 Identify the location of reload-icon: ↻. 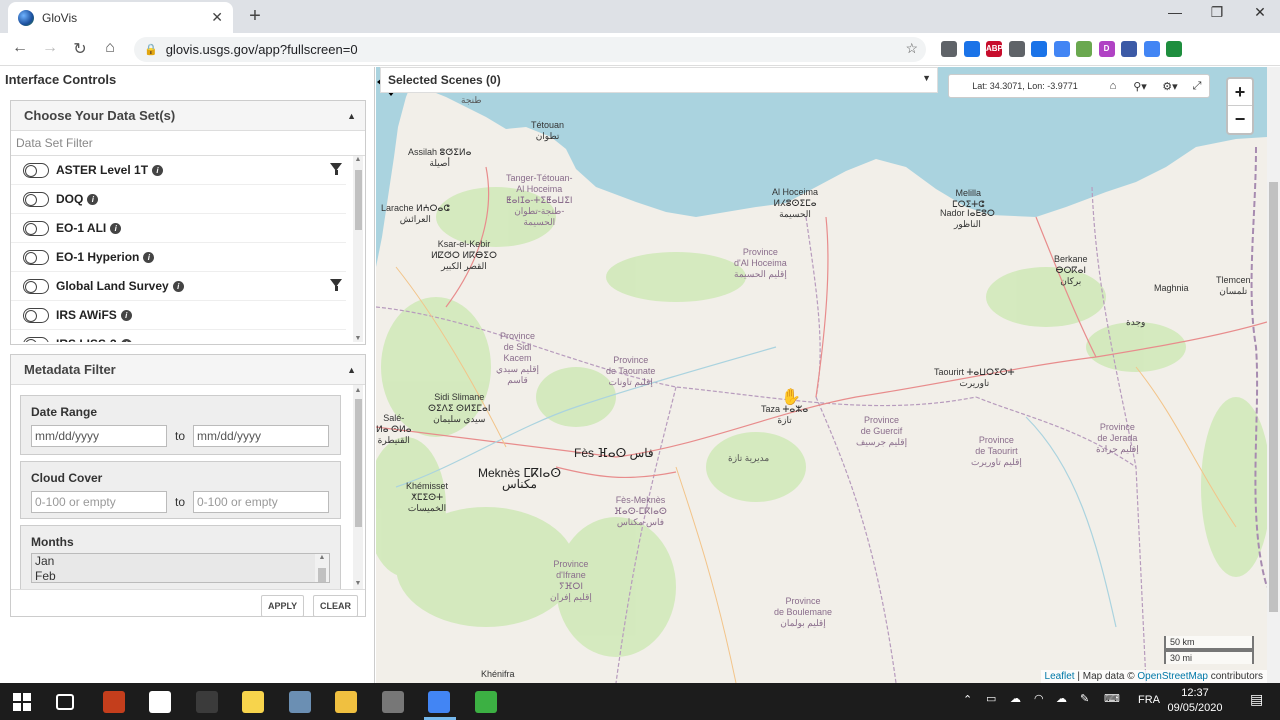
(80, 49).